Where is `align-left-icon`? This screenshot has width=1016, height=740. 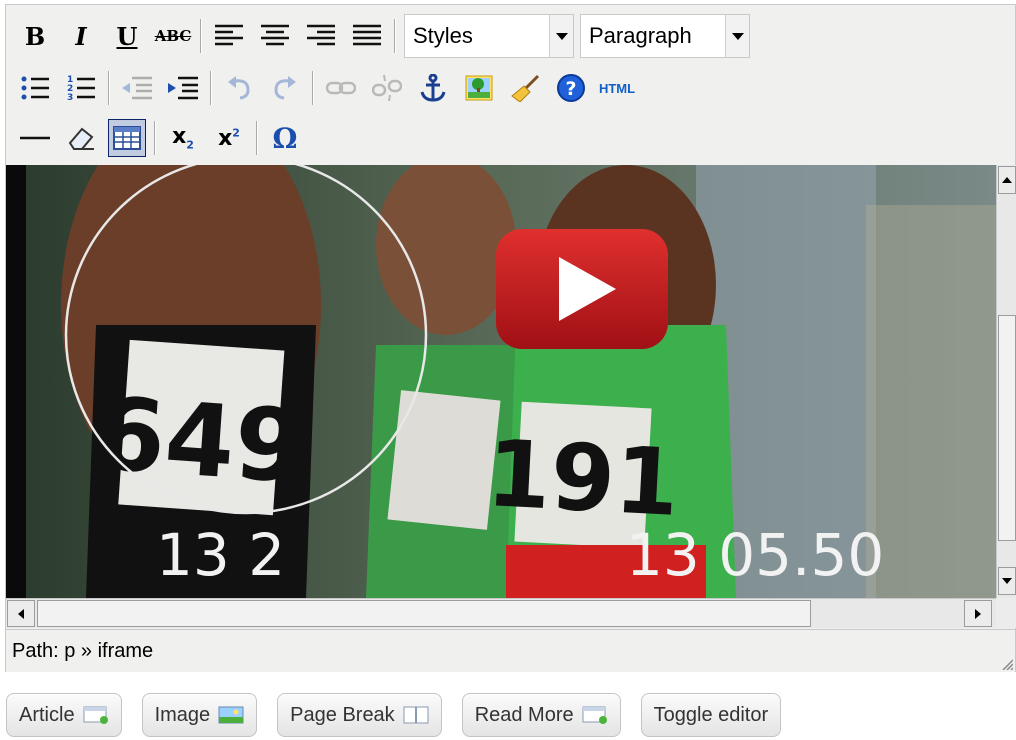
align-left-icon is located at coordinates (229, 35).